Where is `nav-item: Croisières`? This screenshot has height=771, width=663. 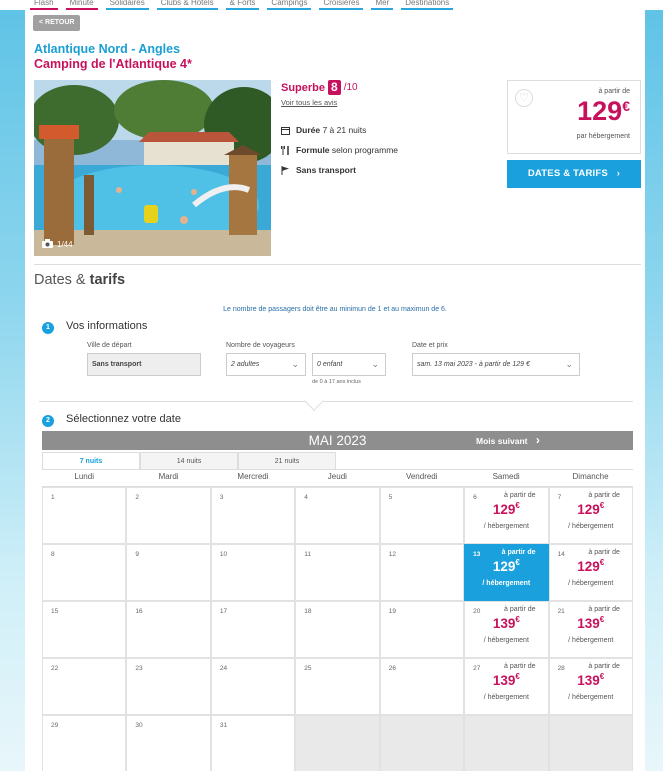
nav-item: Croisières is located at coordinates (341, 5).